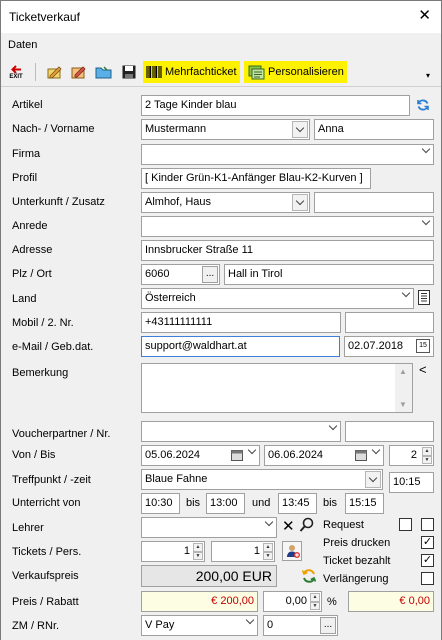 This screenshot has height=640, width=442. Describe the element at coordinates (225, 202) in the screenshot. I see `unterkunft-combo: Almhof, Haus` at that location.